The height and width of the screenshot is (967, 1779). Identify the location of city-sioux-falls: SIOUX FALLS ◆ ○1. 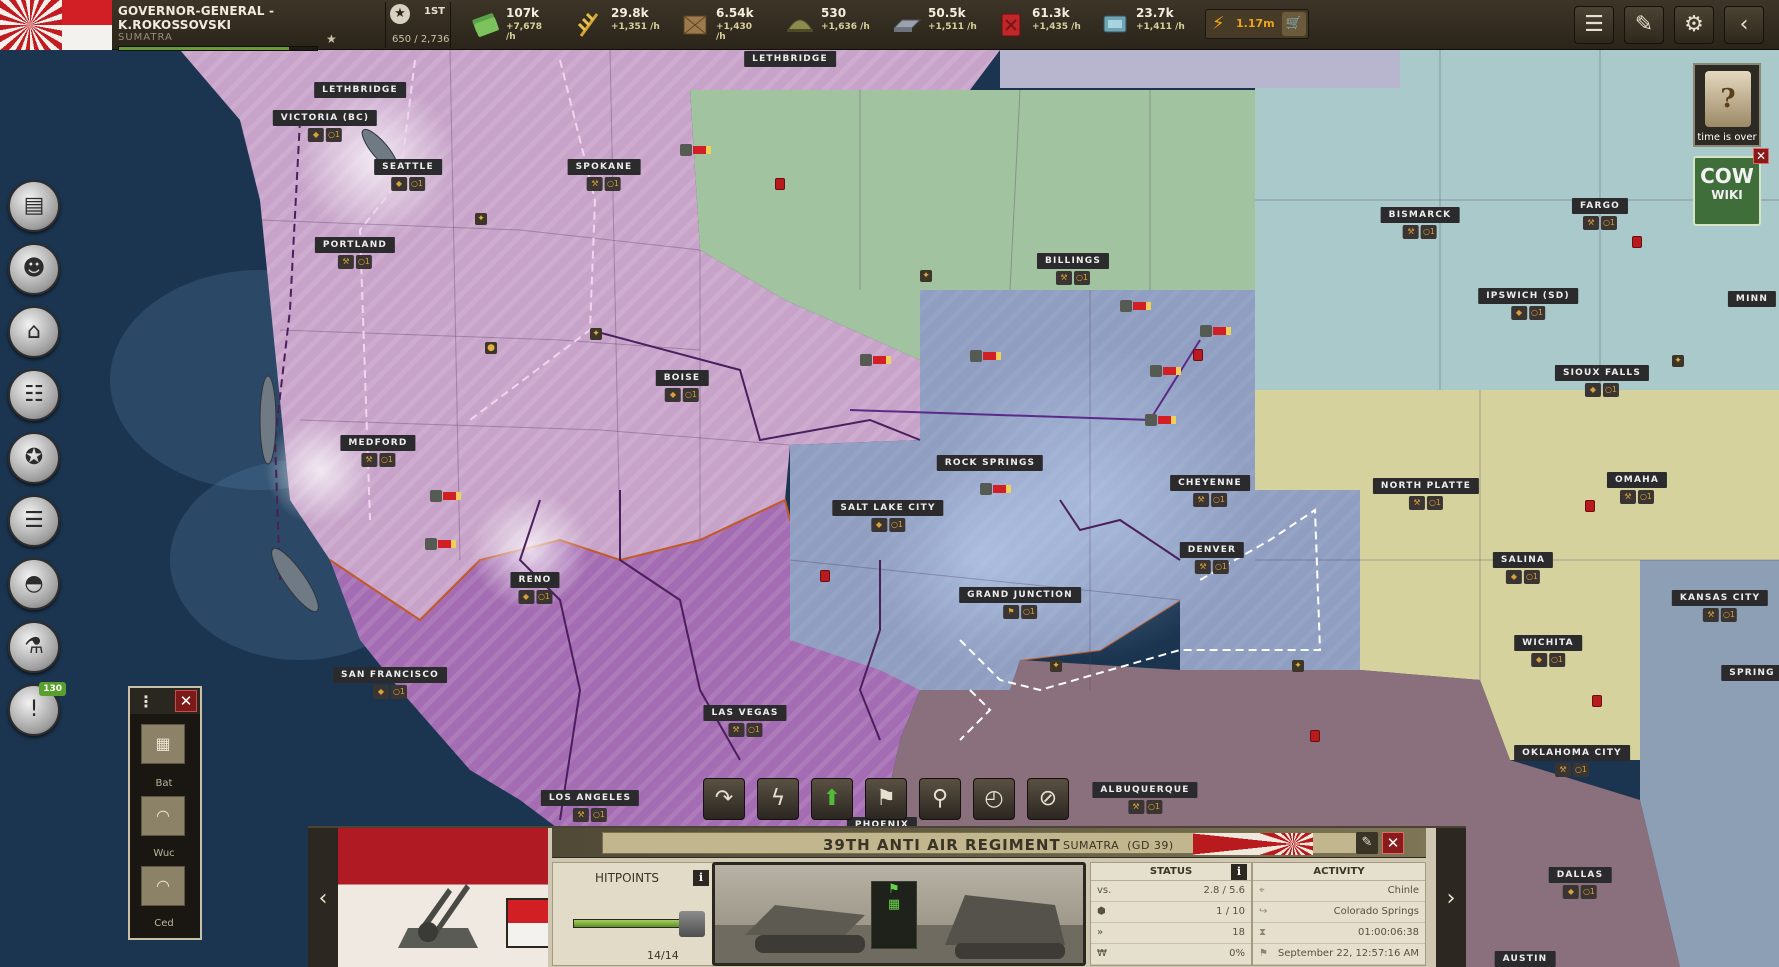
(1602, 378).